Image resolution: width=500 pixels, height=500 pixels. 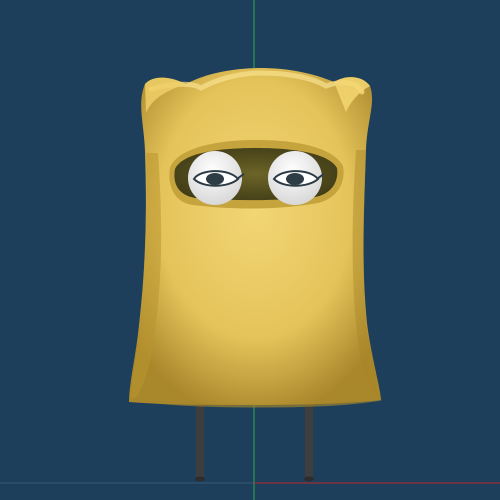 What do you see at coordinates (200, 441) in the screenshot?
I see `left-leg` at bounding box center [200, 441].